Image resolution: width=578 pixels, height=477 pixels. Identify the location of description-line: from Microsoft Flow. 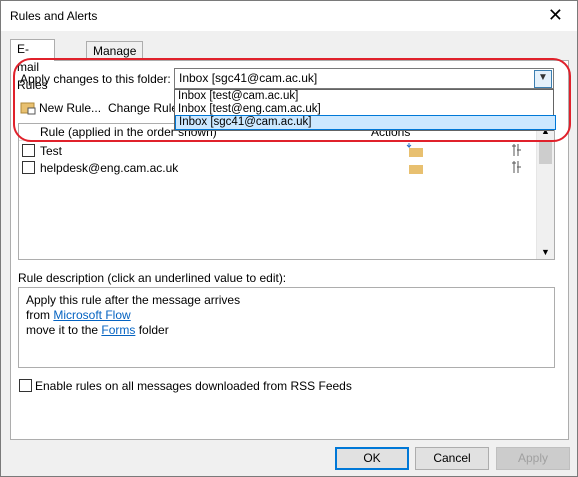
(78, 315).